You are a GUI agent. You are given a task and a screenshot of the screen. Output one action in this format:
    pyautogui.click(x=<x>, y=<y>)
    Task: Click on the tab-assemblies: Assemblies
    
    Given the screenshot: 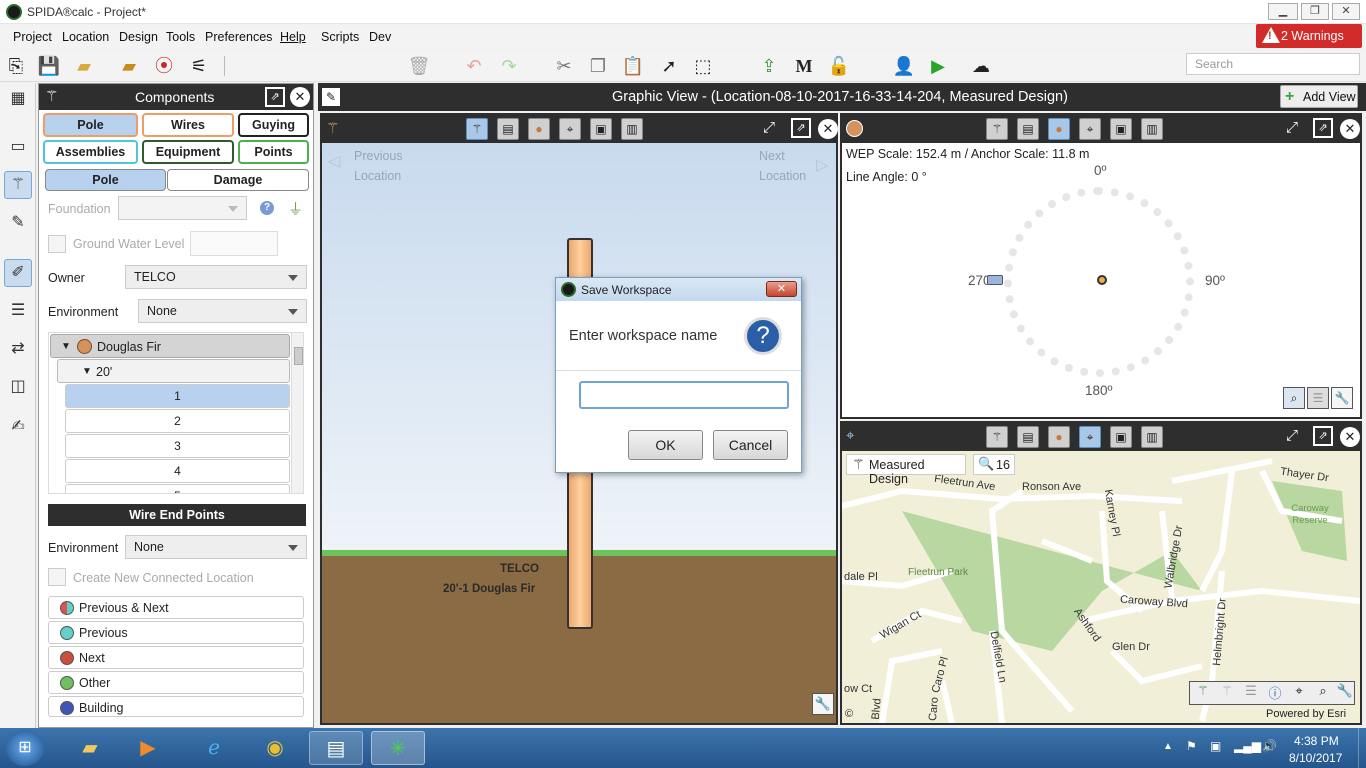 What is the action you would take?
    pyautogui.click(x=90, y=152)
    